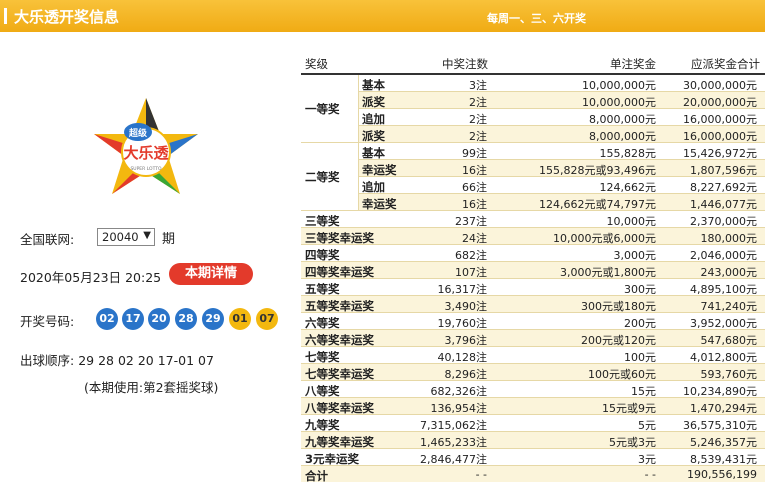  Describe the element at coordinates (533, 287) in the screenshot. I see `table-row: 五等奖 16,317注 300元 4,895,100元` at that location.